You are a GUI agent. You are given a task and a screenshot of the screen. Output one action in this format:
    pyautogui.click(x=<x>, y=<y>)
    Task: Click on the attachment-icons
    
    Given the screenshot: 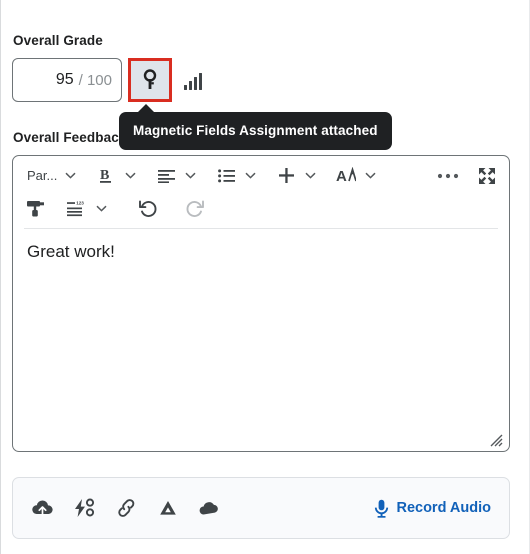 What is the action you would take?
    pyautogui.click(x=126, y=508)
    